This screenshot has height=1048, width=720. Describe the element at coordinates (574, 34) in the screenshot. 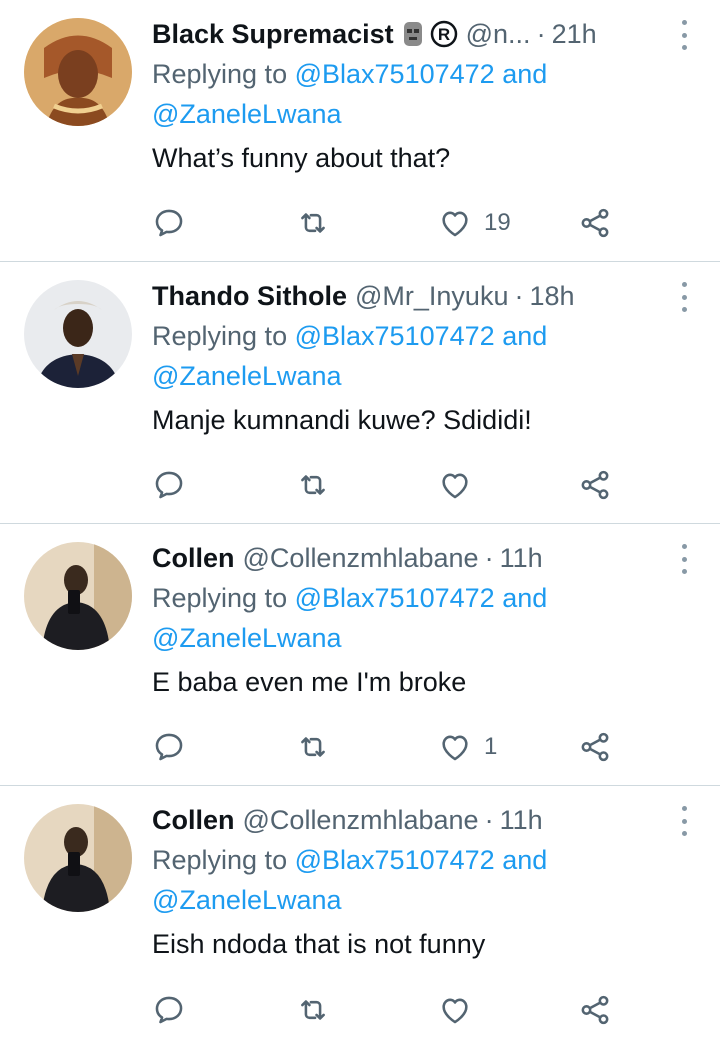

I see `timestamp: 21h` at that location.